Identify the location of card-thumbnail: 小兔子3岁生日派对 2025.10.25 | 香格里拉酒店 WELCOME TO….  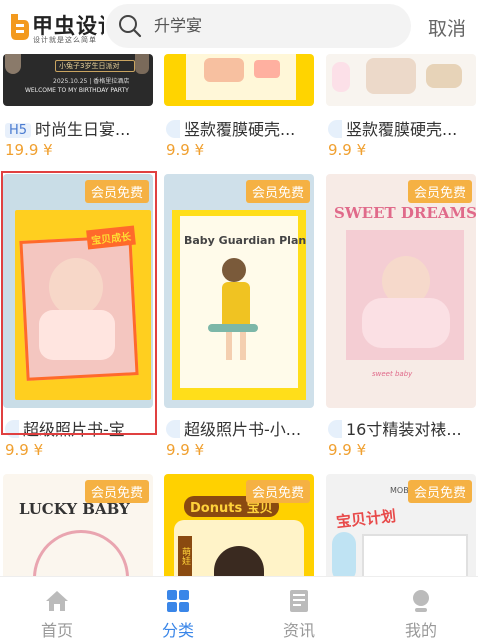
(78, 80).